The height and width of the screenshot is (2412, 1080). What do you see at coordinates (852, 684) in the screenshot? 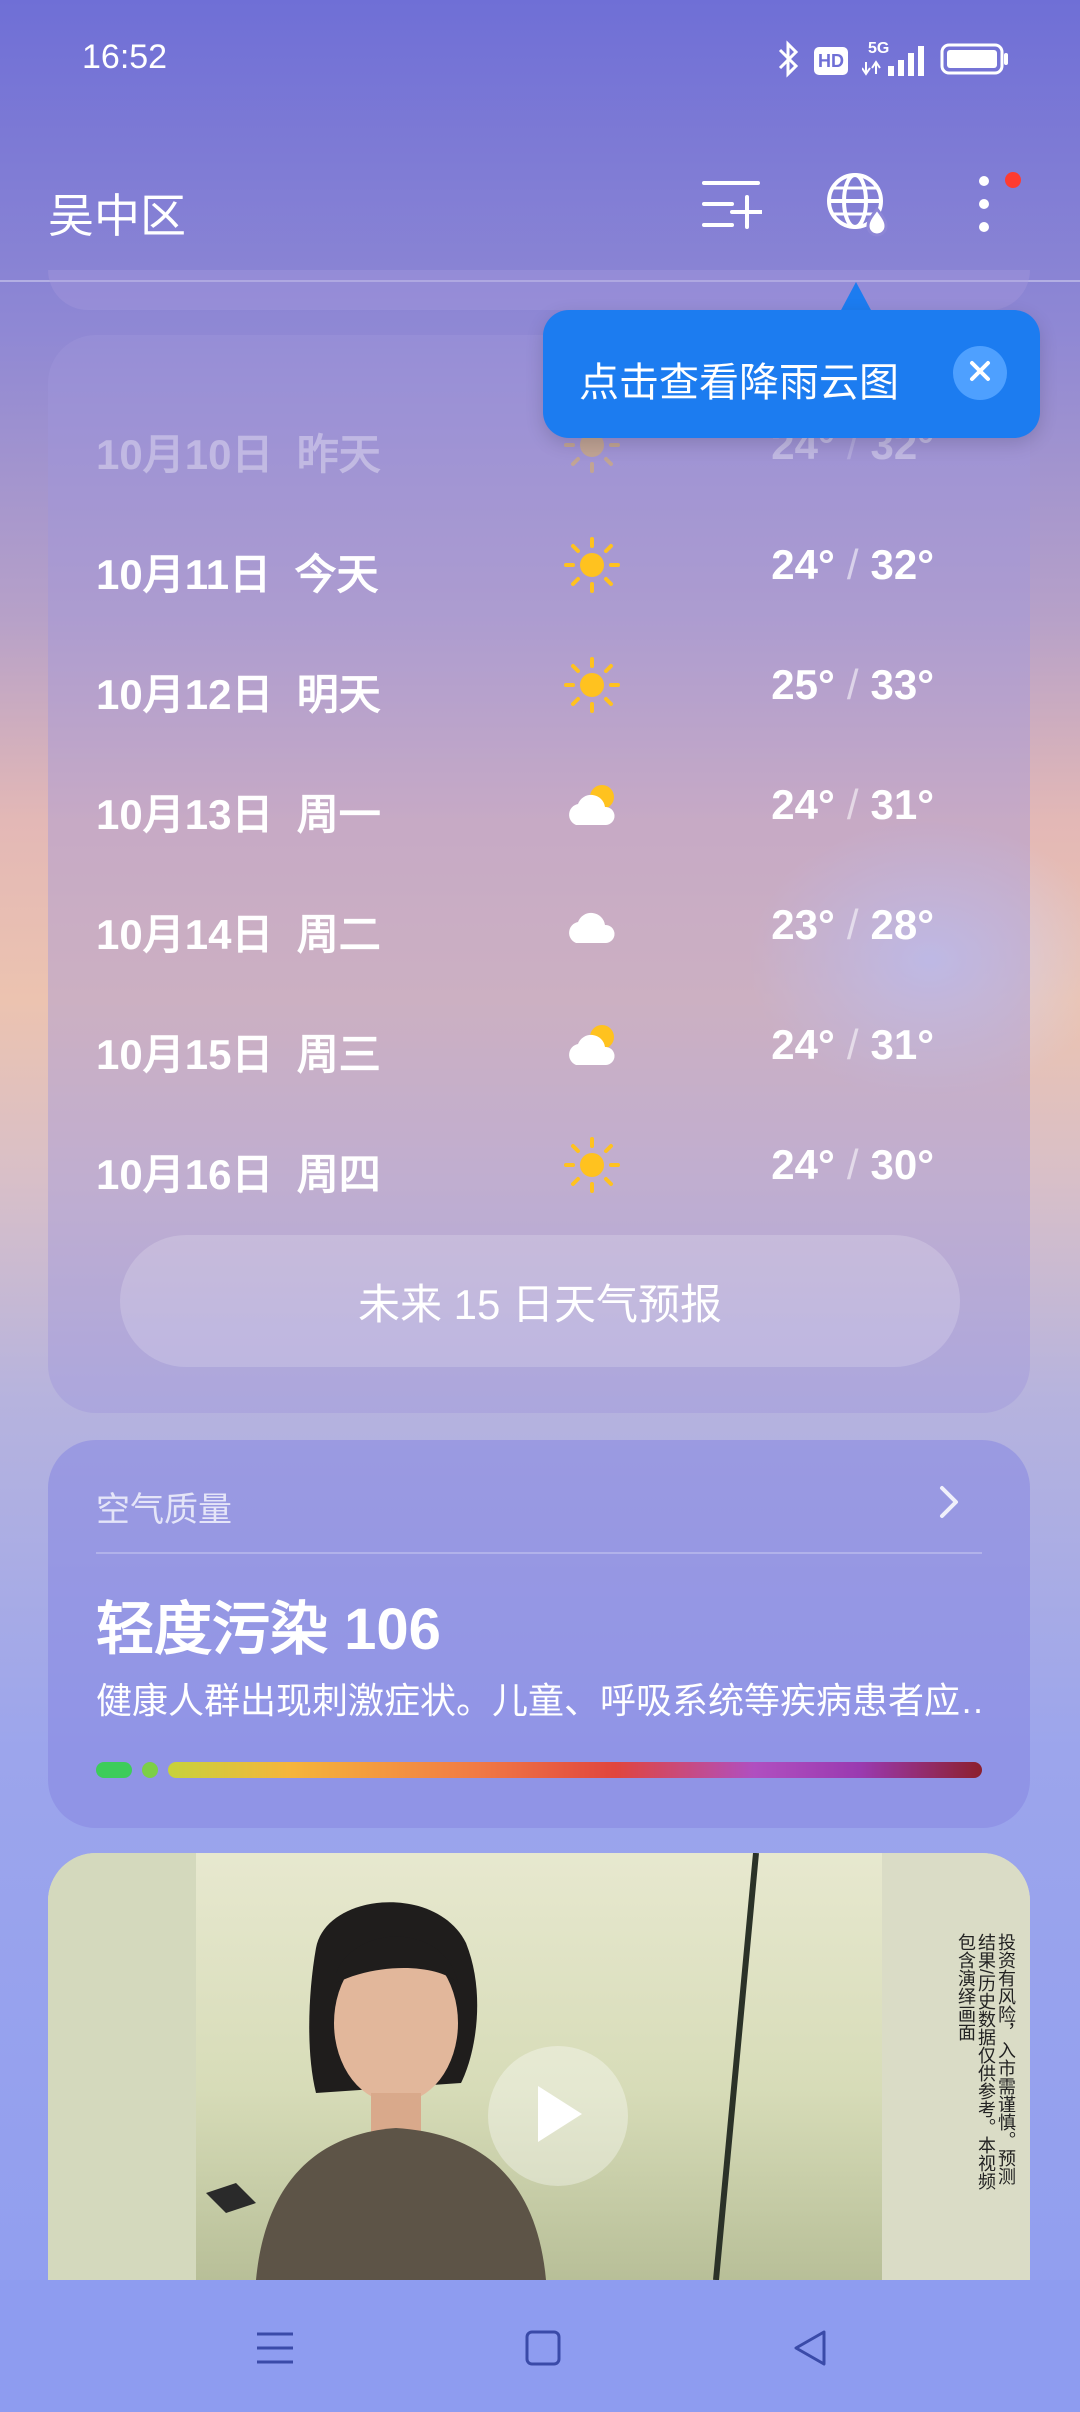
I see `forecast-temps: 25°/33°` at bounding box center [852, 684].